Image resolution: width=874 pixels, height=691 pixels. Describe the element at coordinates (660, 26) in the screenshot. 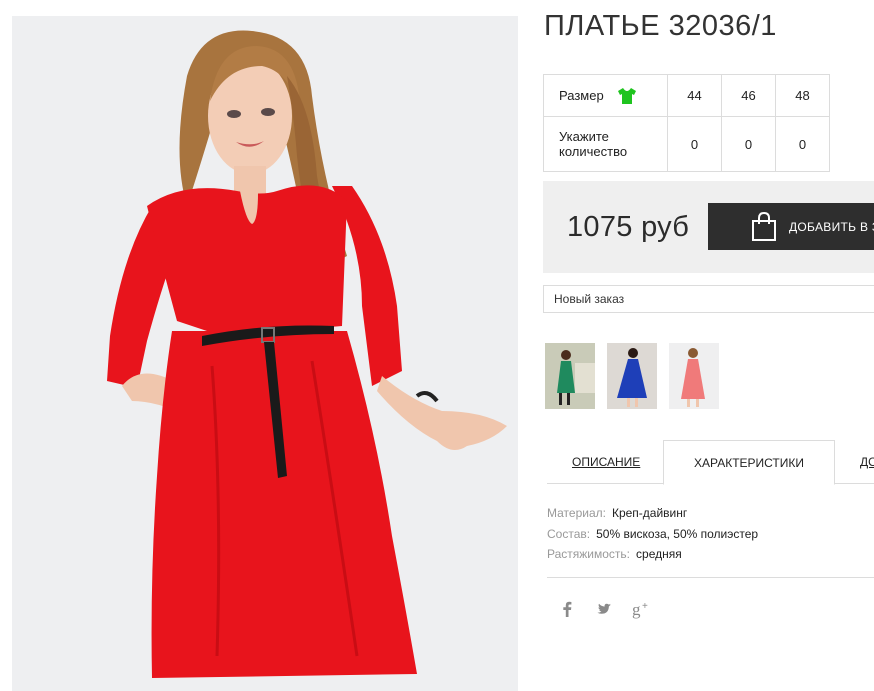

I see `product-title: ПЛАТЬЕ 32036/1` at that location.